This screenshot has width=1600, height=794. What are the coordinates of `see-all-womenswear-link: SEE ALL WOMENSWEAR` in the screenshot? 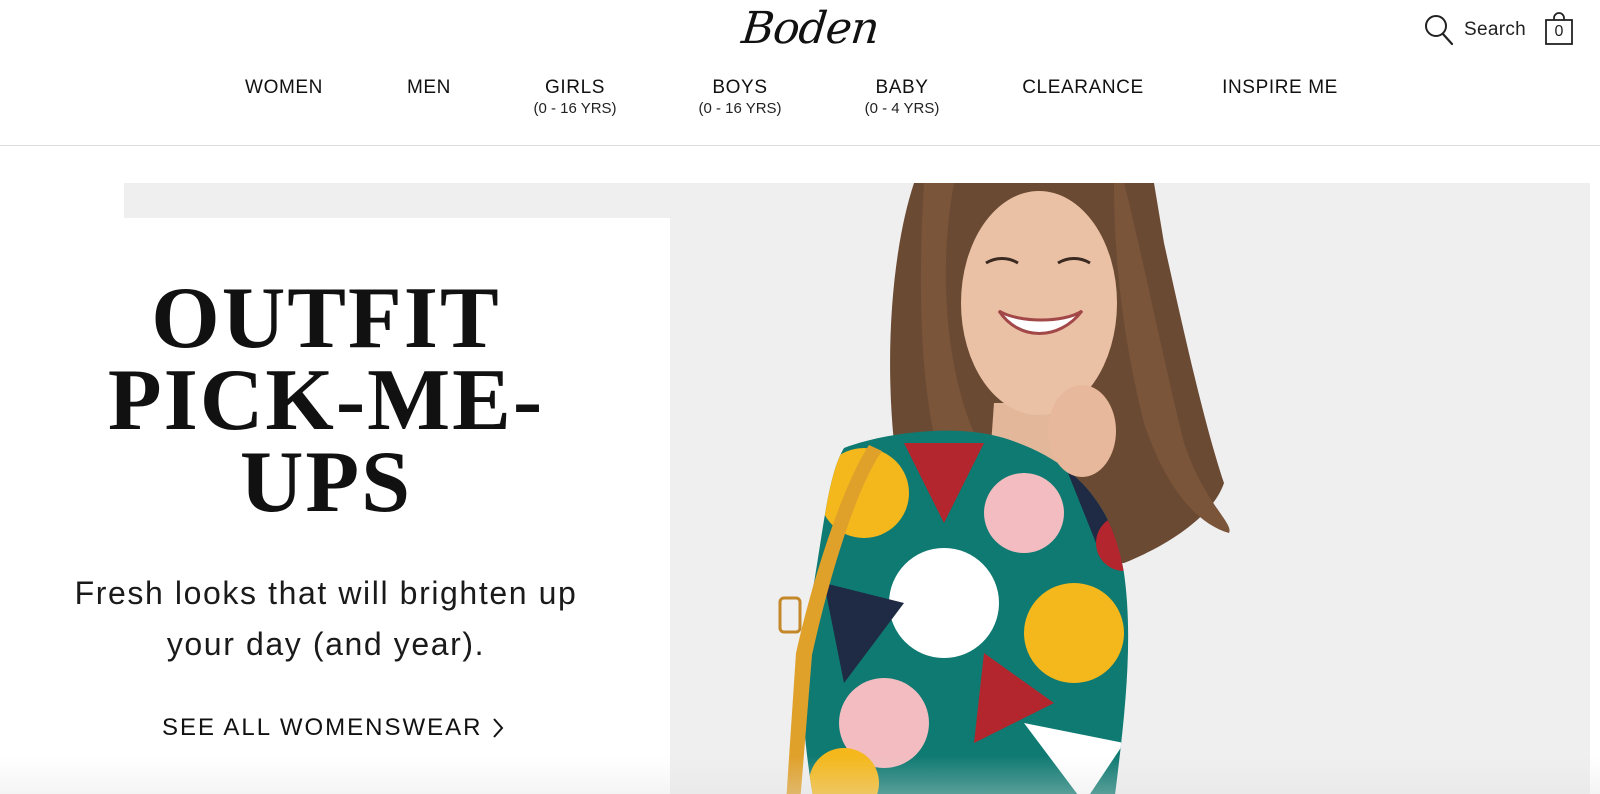 It's located at (333, 728).